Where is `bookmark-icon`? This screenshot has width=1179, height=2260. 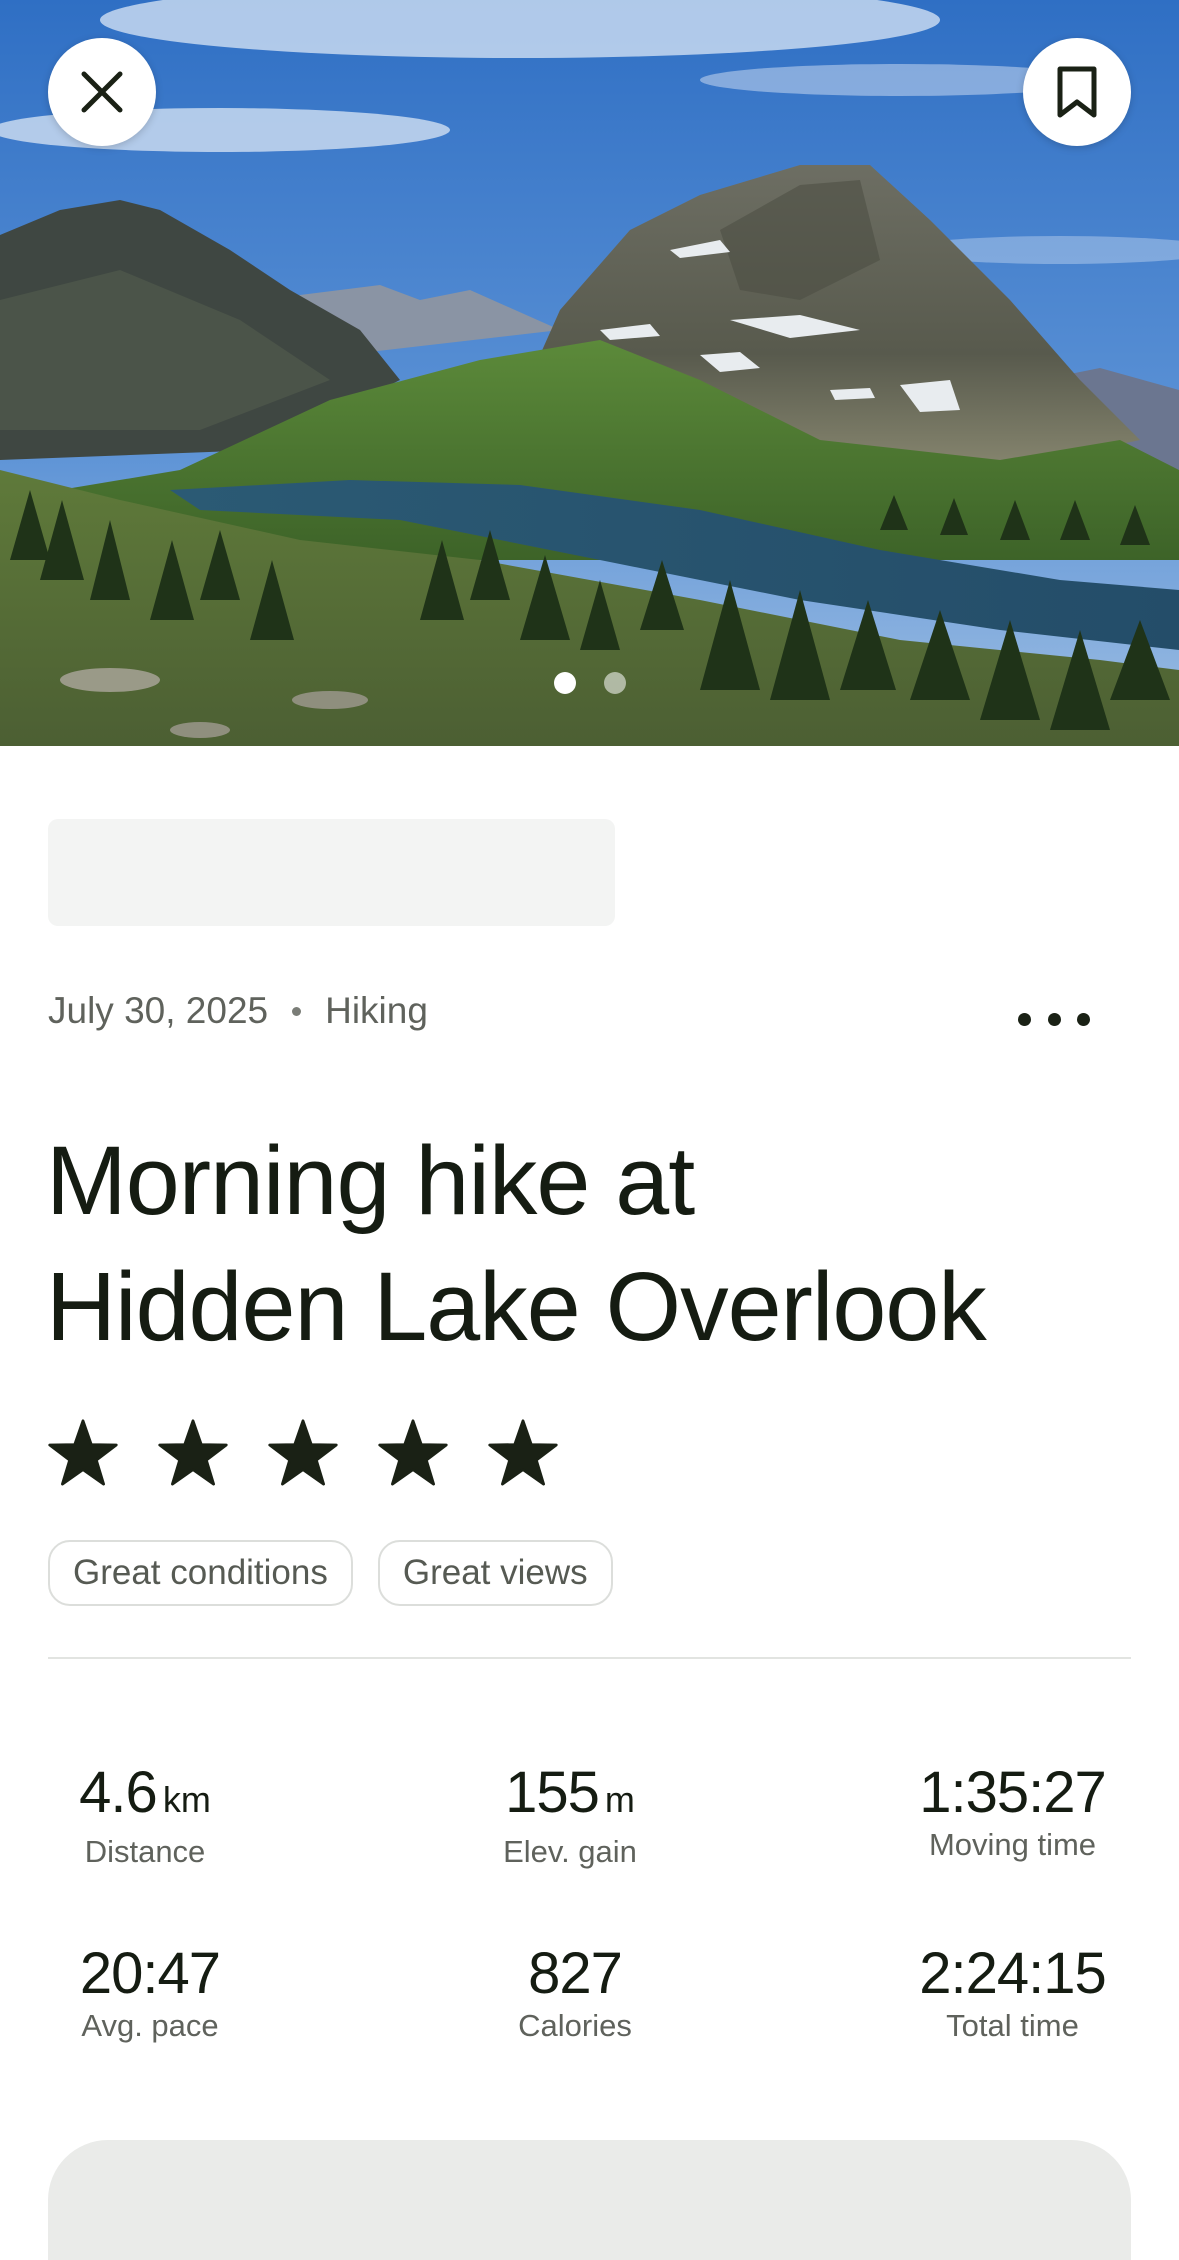
bookmark-icon is located at coordinates (1077, 92).